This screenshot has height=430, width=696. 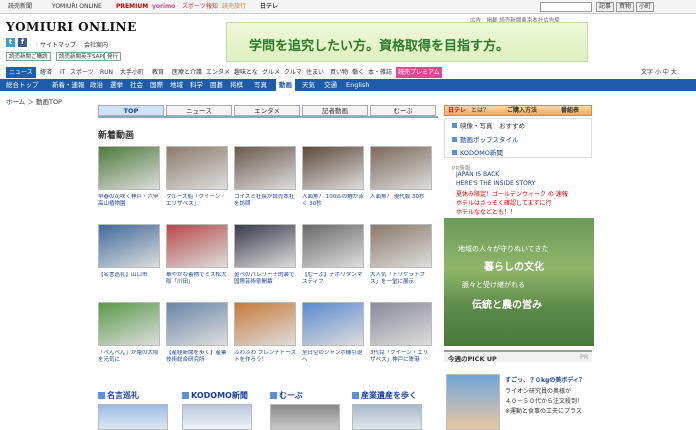 I want to click on side-link: 動画ポップスタイル, so click(x=485, y=139).